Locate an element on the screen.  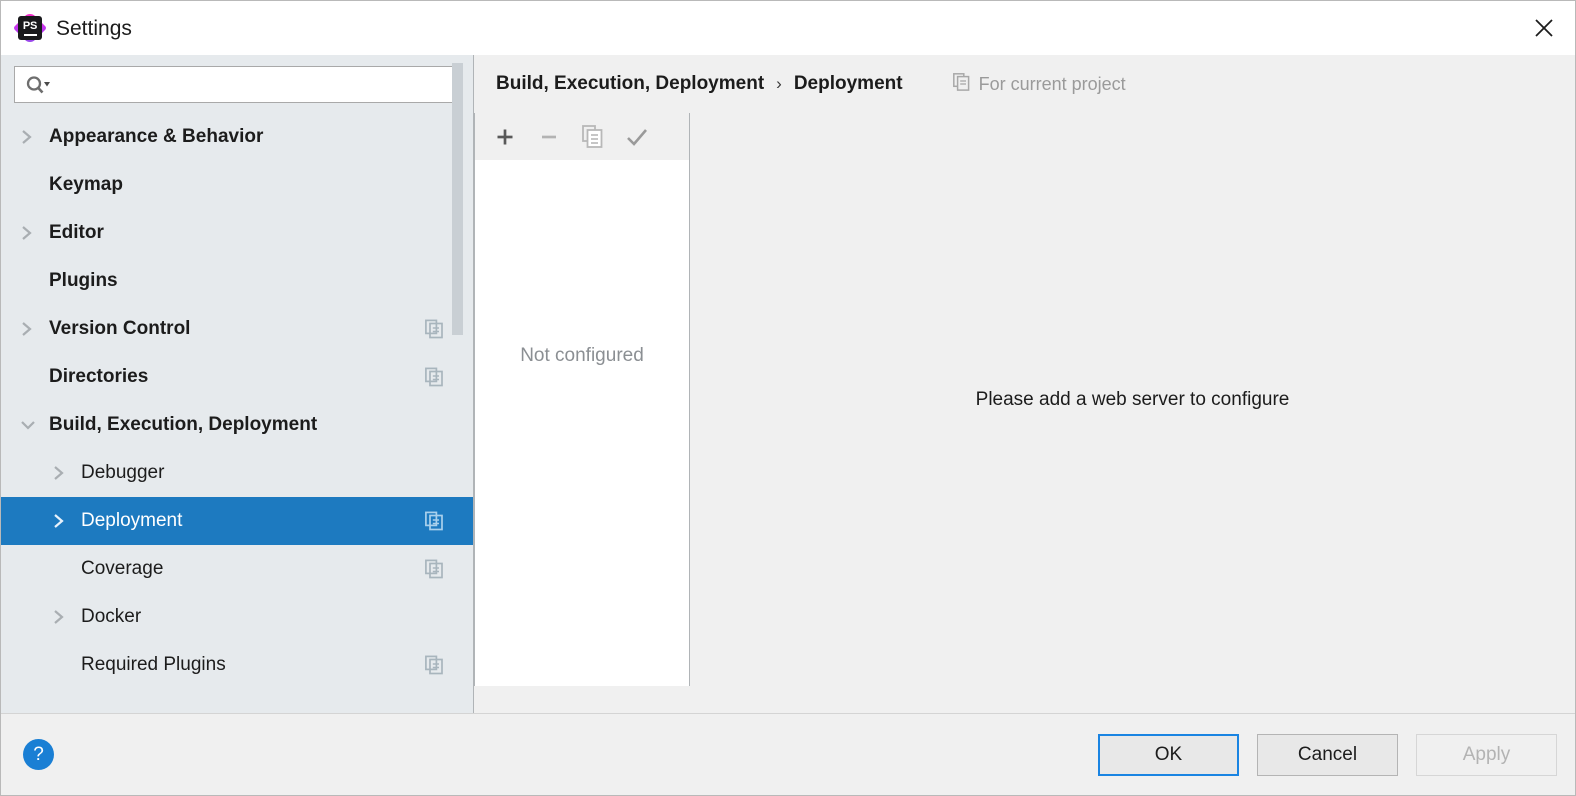
dialog-footer: ? OK Cancel Apply is located at coordinates (788, 754).